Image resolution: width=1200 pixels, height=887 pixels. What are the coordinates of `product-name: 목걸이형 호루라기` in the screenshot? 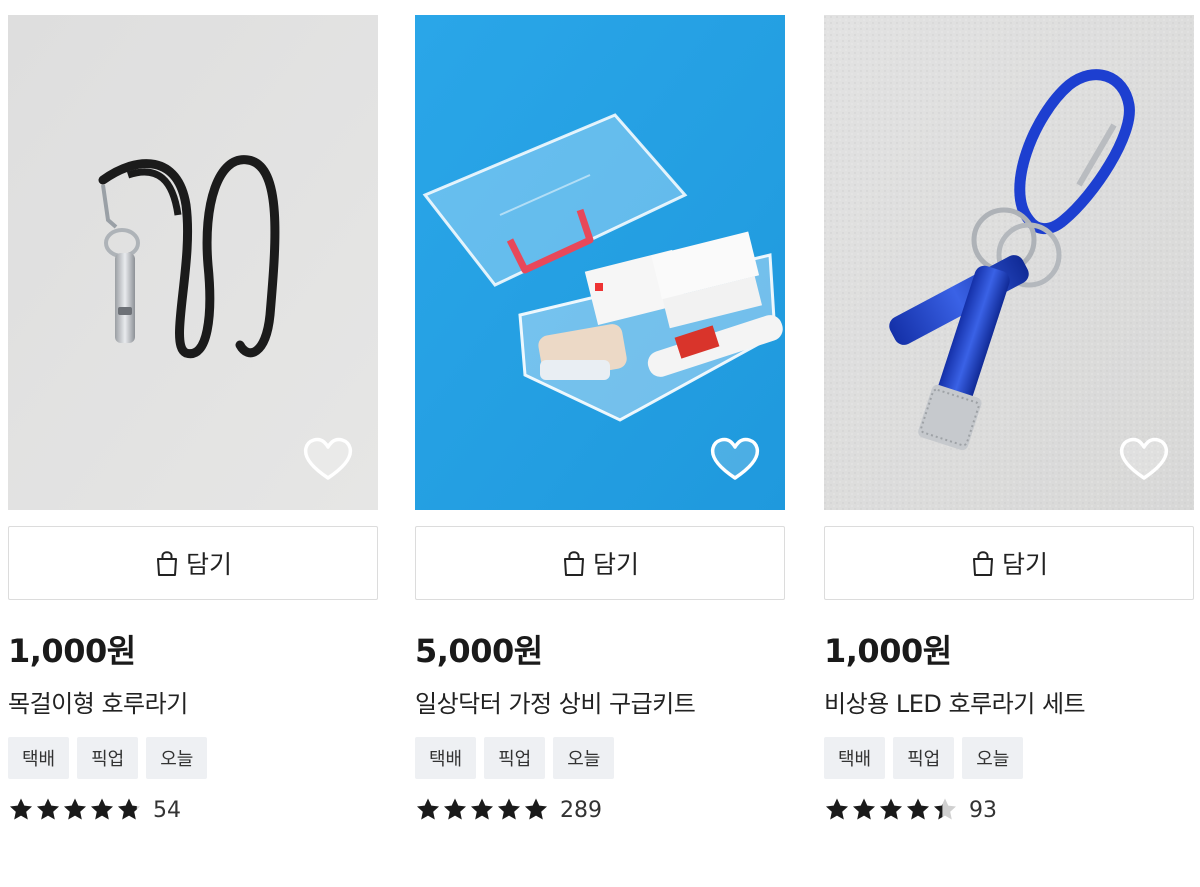 It's located at (194, 701).